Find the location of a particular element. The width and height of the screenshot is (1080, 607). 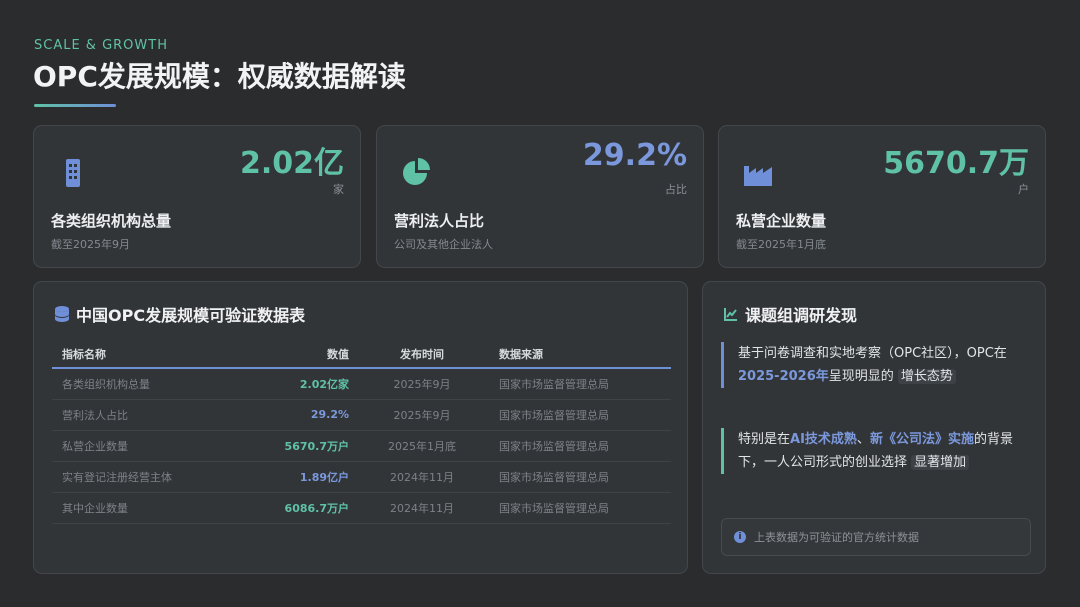

finding-one-person-company: 特别是在AI技术成熟、新《公司法》实施的背景下，一人公司形式的创业选择 显著增加 is located at coordinates (876, 451).